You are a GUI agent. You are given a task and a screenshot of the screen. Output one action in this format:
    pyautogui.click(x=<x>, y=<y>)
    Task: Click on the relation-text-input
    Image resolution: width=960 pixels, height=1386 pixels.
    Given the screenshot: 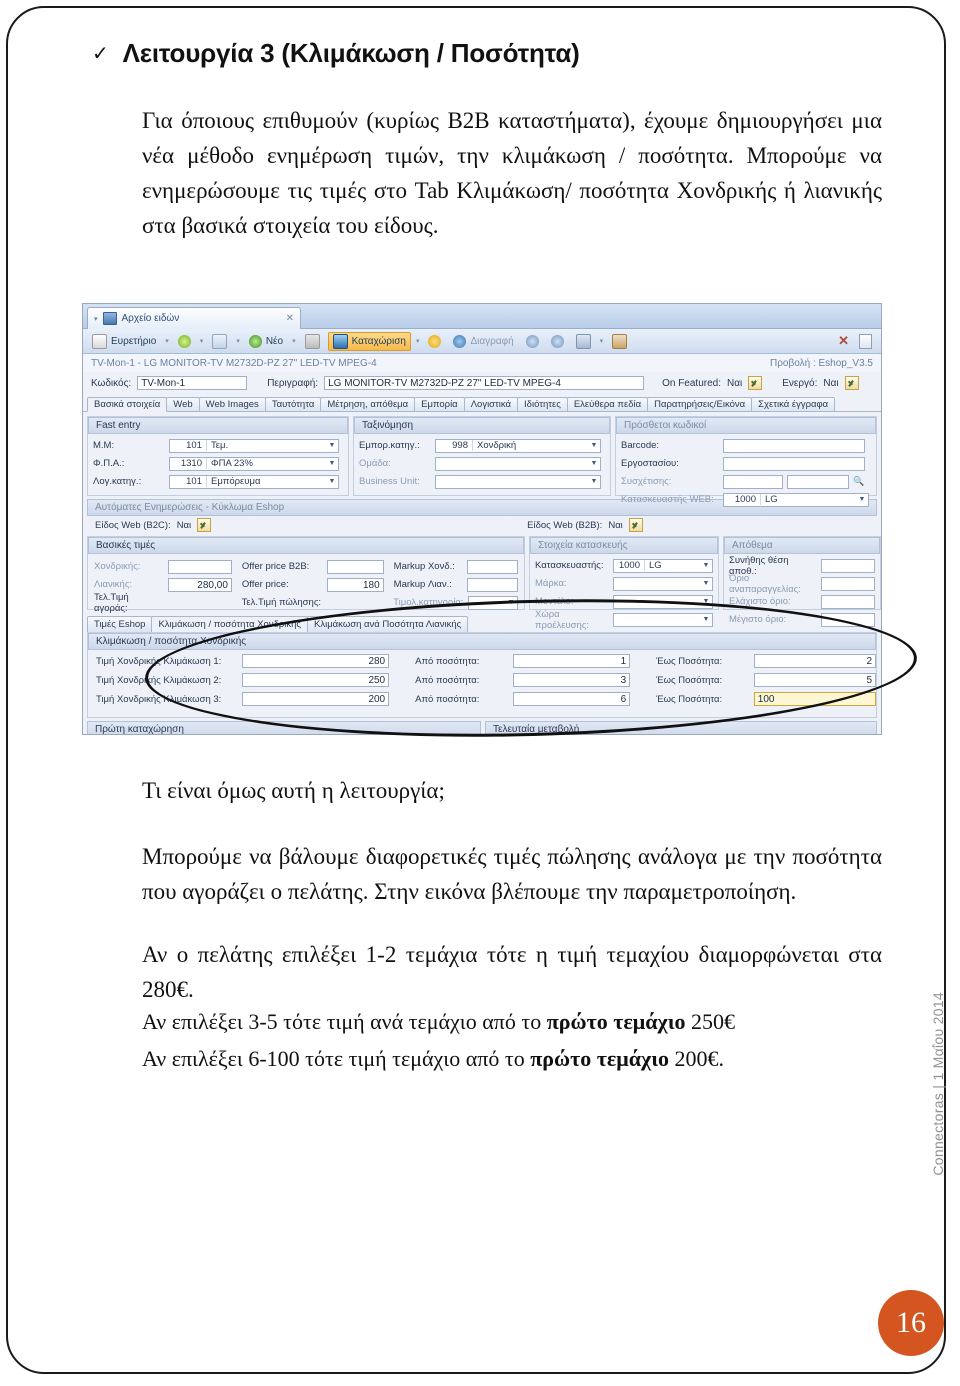 What is the action you would take?
    pyautogui.click(x=818, y=481)
    